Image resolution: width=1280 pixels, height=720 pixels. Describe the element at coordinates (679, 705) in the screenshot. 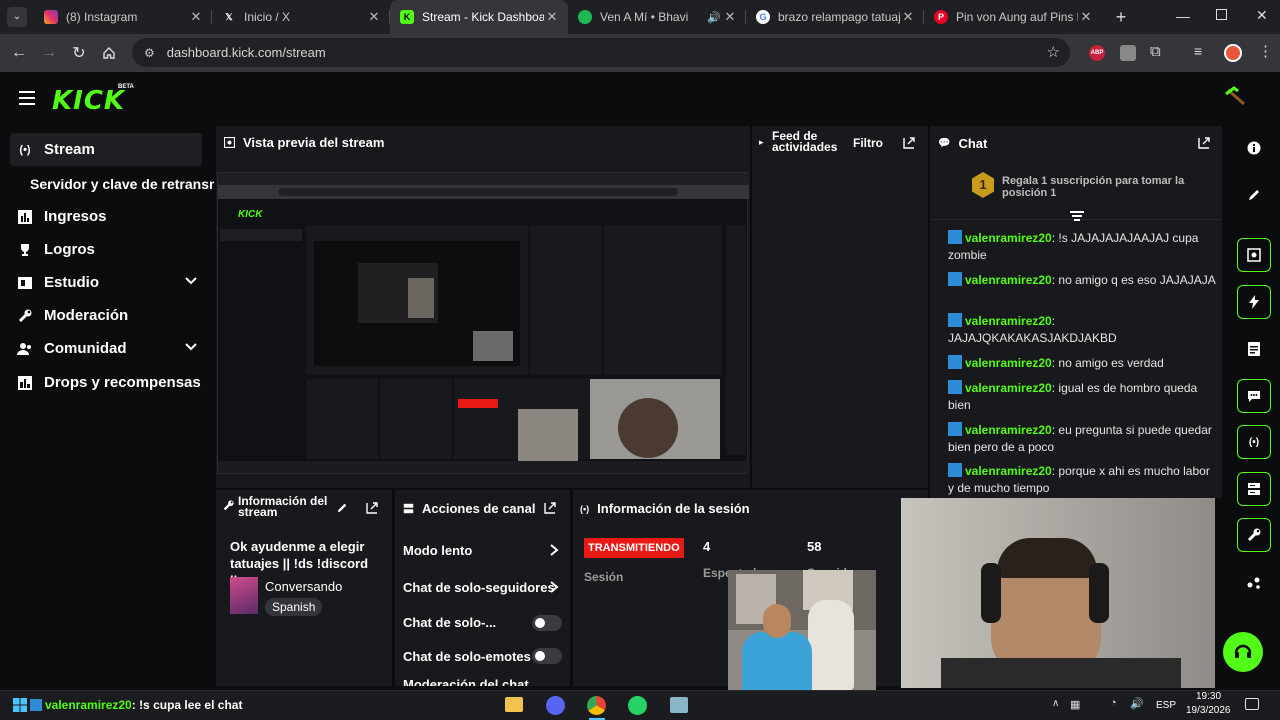

I see `app-icon` at that location.